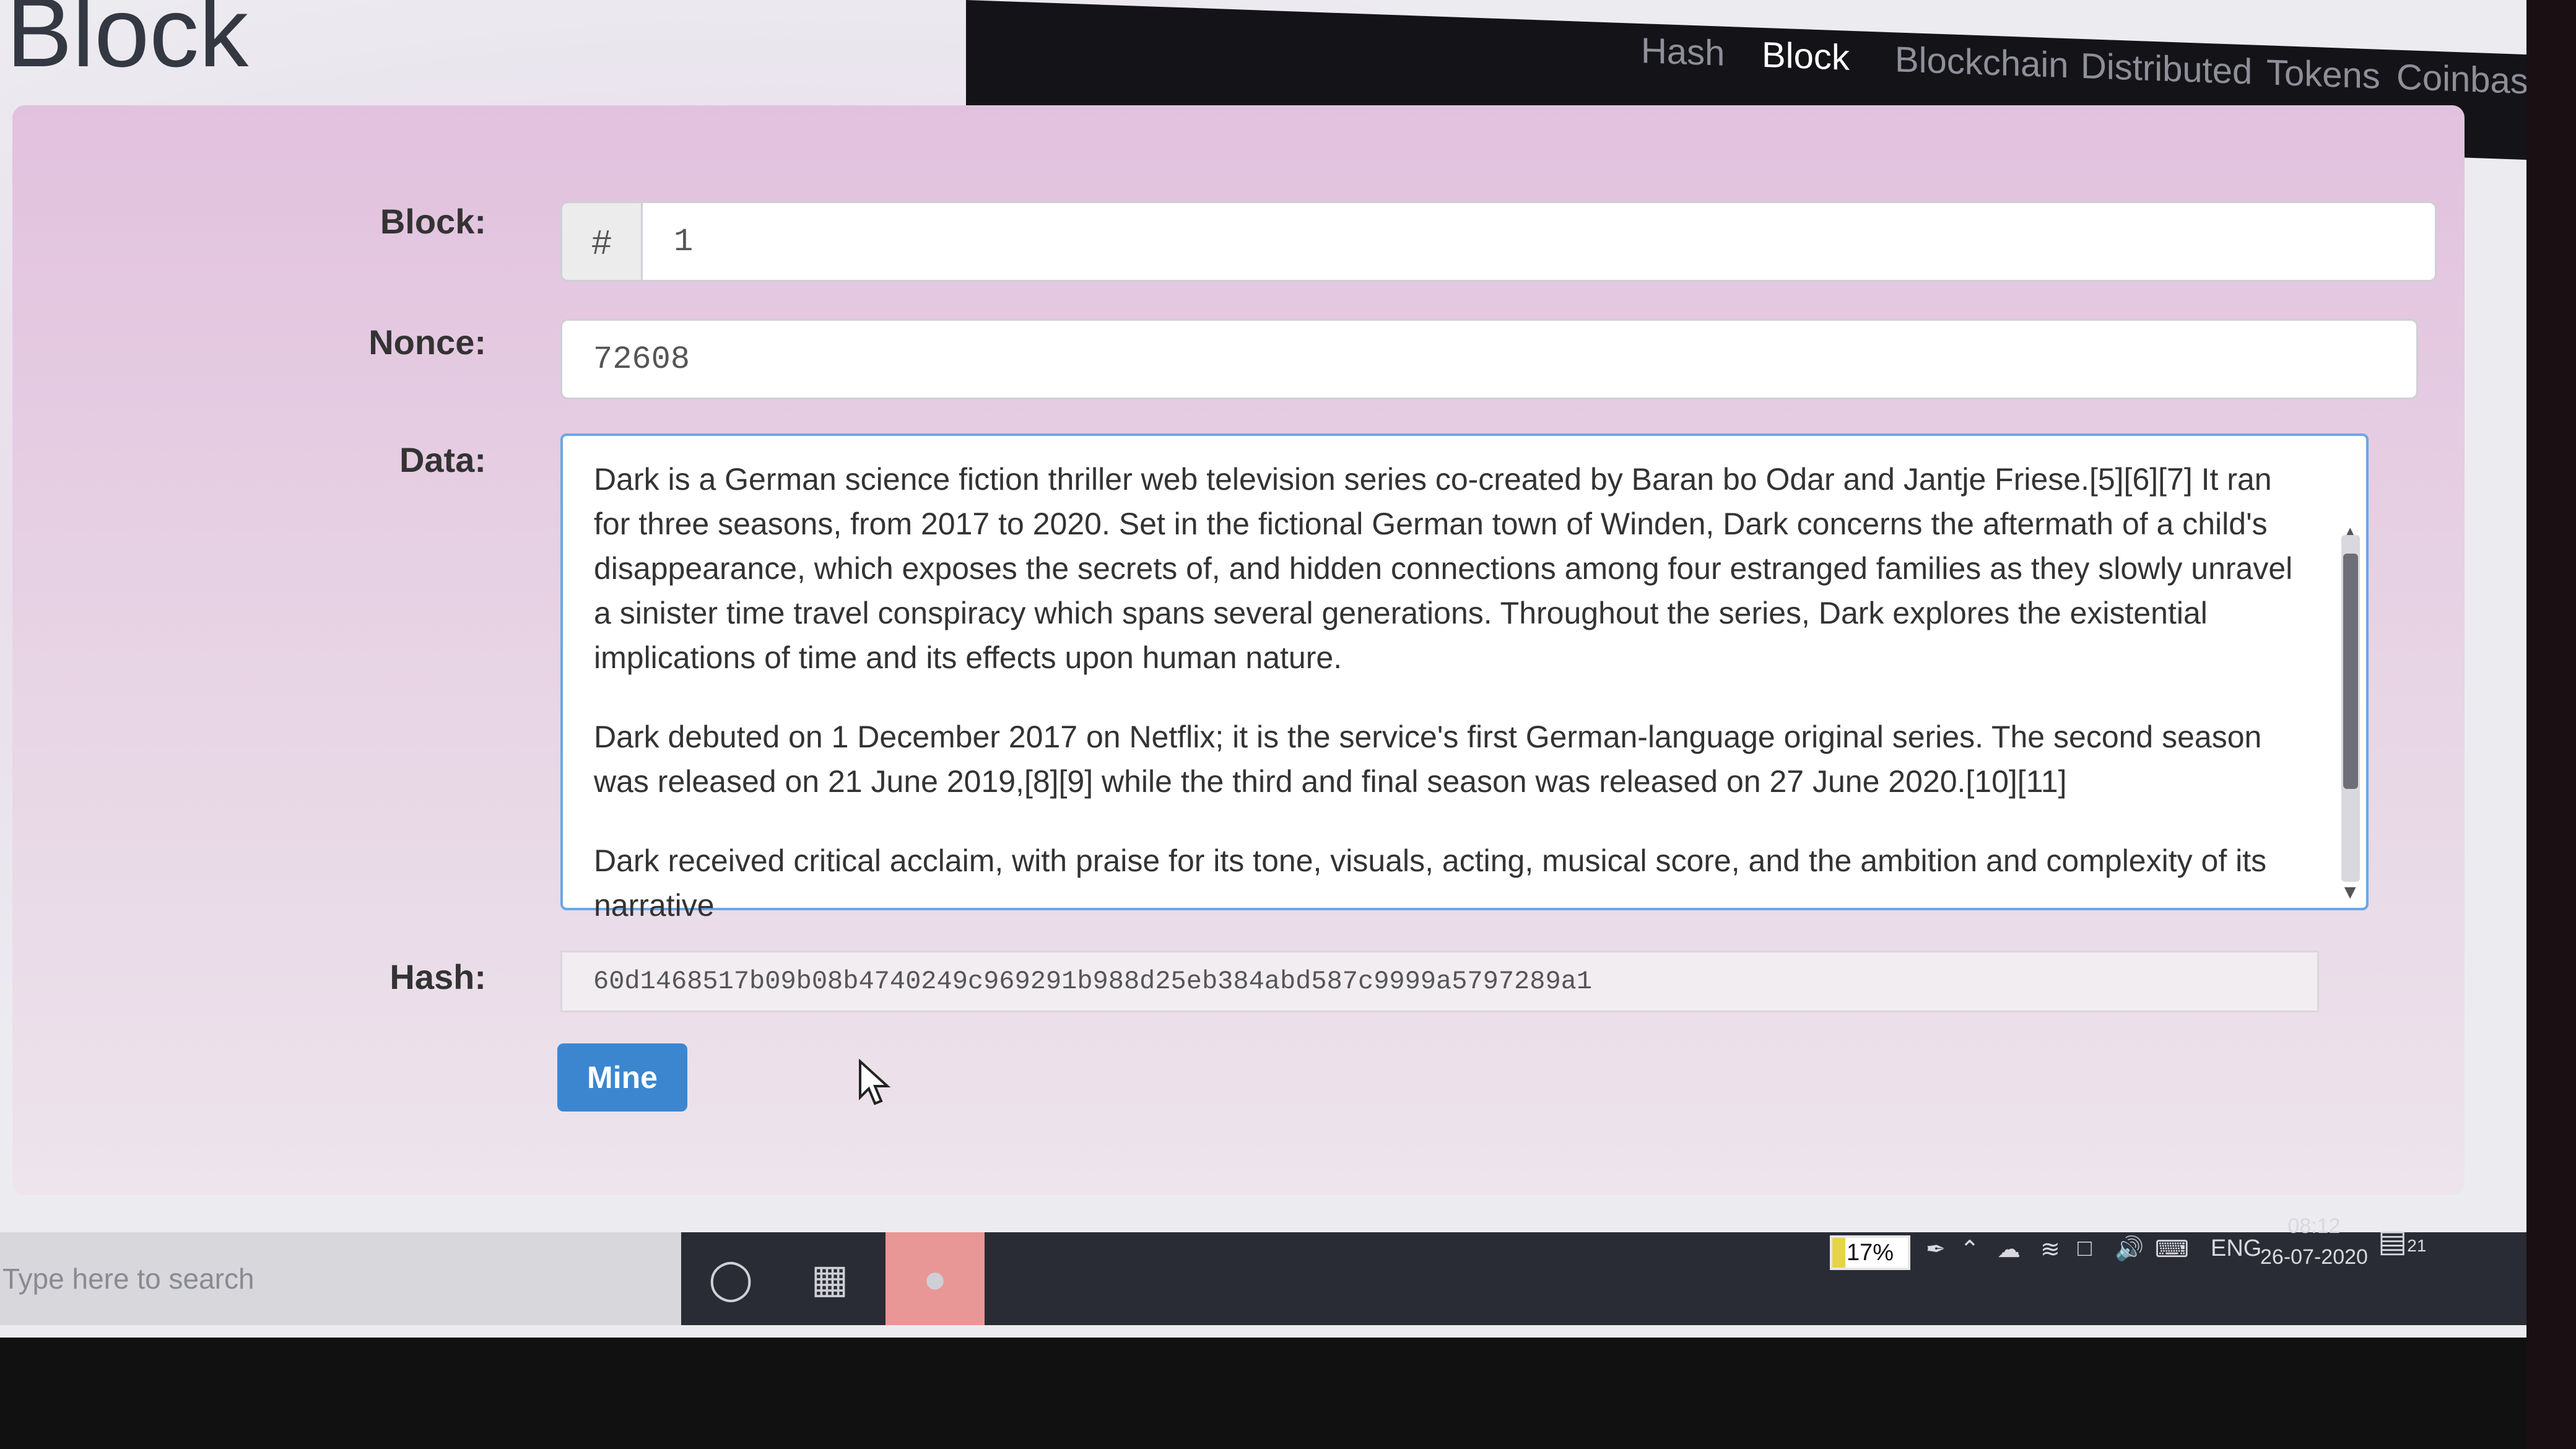 The height and width of the screenshot is (1449, 2576). I want to click on data-label: Data:, so click(442, 459).